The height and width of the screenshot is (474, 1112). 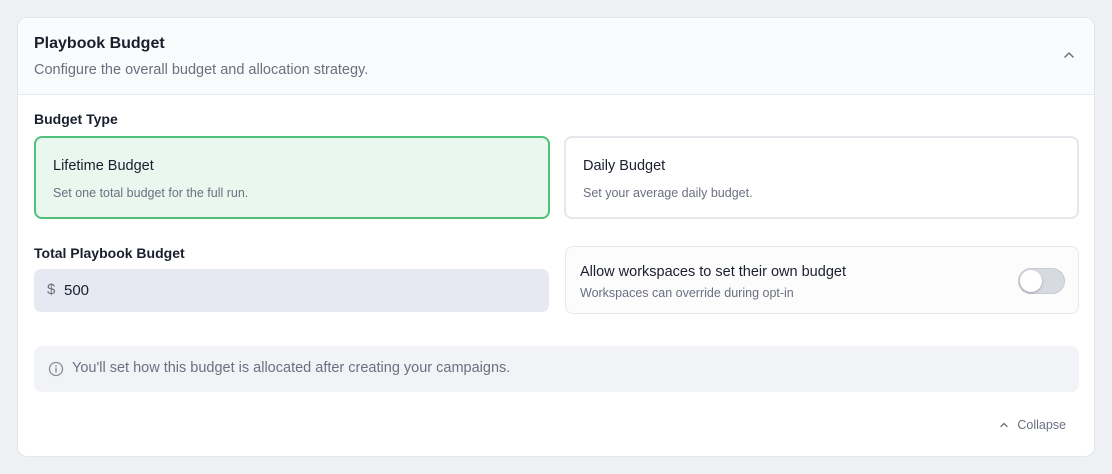 I want to click on option-title: Daily Budget, so click(x=624, y=166).